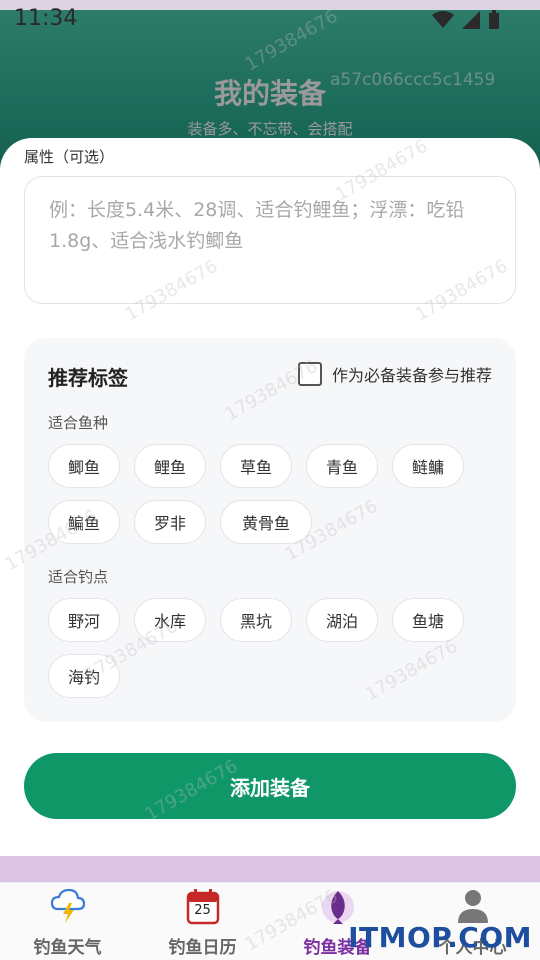 Image resolution: width=540 pixels, height=960 pixels. Describe the element at coordinates (342, 466) in the screenshot. I see `fish-chip: 青鱼` at that location.